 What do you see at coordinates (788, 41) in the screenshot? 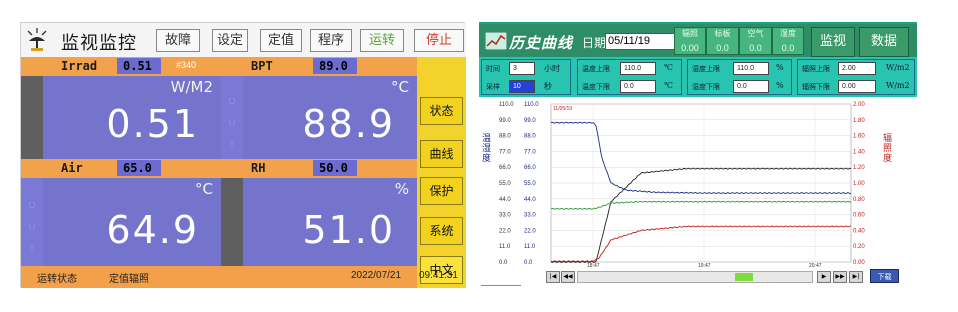
I see `humidity-readout: 湿度 0.0` at bounding box center [788, 41].